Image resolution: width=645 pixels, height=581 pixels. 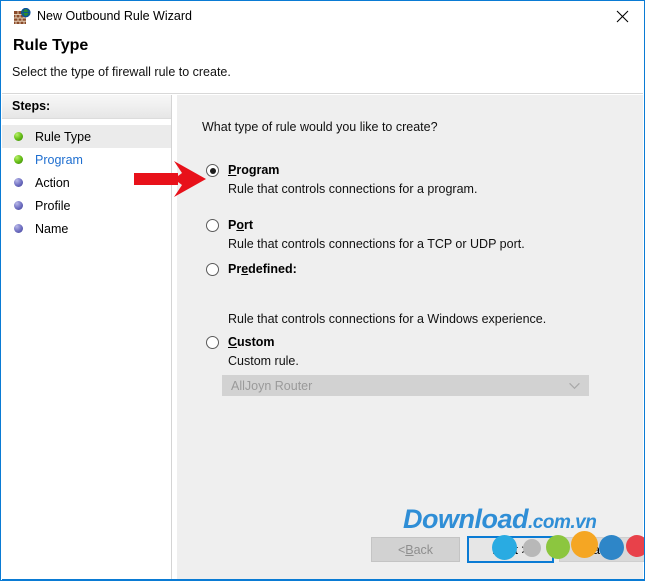 What do you see at coordinates (212, 269) in the screenshot?
I see `predefined-radio` at bounding box center [212, 269].